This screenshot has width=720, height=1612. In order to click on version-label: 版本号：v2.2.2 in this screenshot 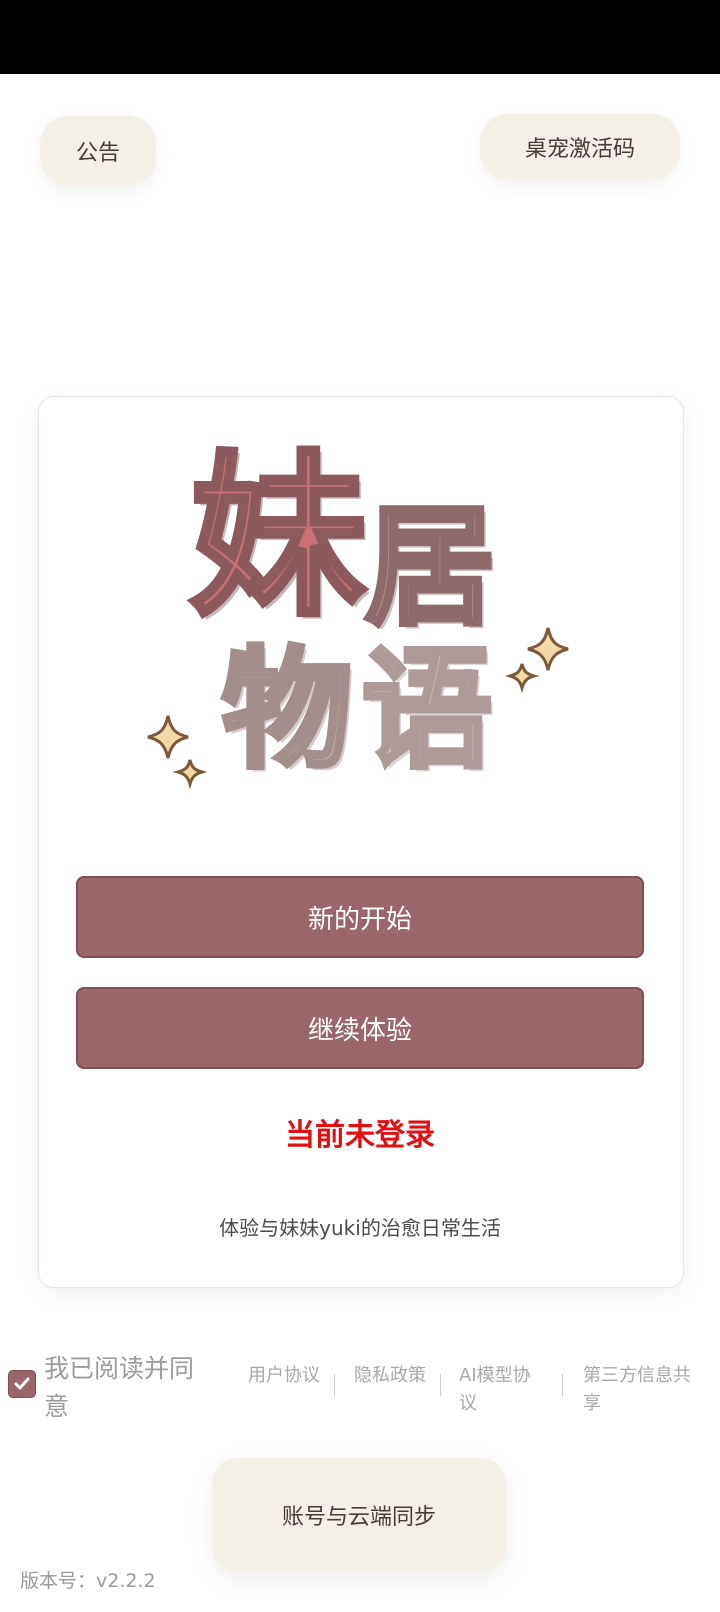, I will do `click(88, 1581)`.